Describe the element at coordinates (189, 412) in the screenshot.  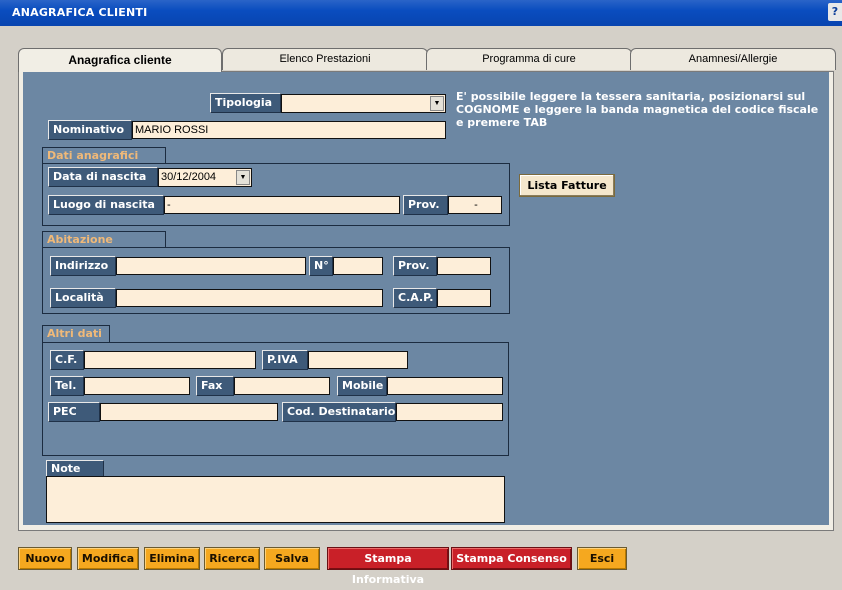
I see `pec-input` at that location.